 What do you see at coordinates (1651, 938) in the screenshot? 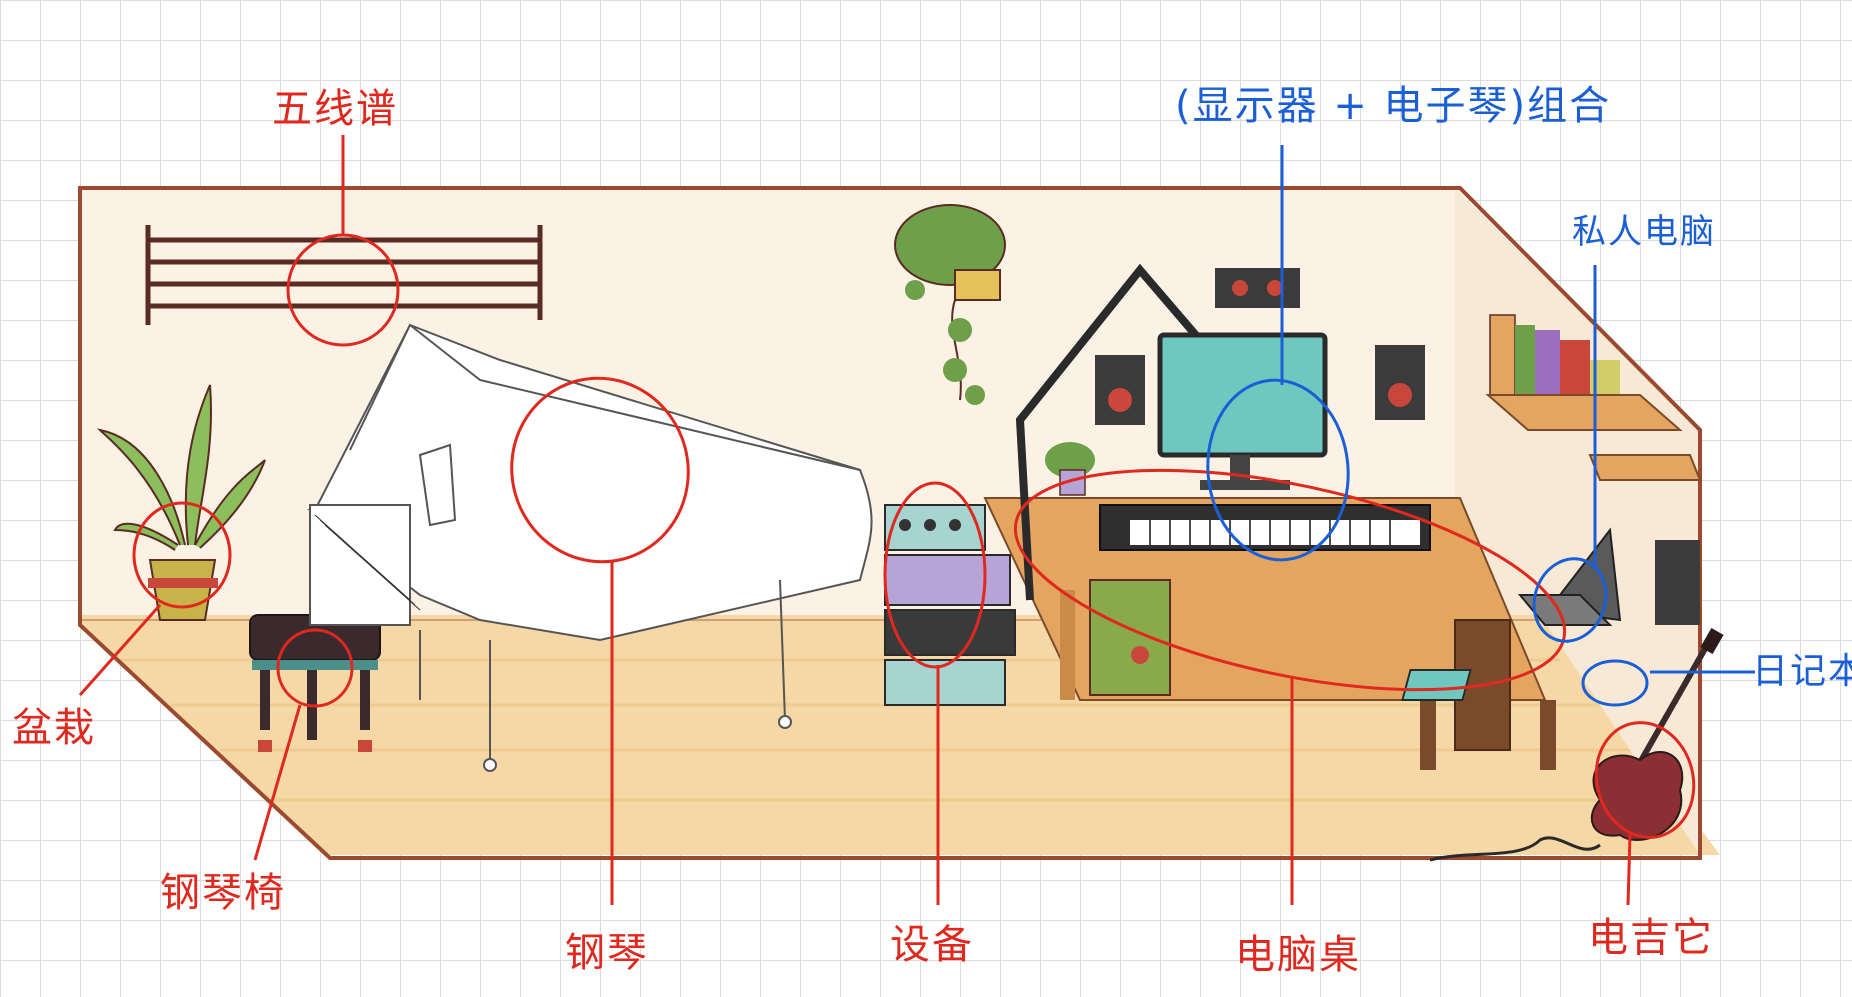
I see `label-electric-guitar: 电吉它` at bounding box center [1651, 938].